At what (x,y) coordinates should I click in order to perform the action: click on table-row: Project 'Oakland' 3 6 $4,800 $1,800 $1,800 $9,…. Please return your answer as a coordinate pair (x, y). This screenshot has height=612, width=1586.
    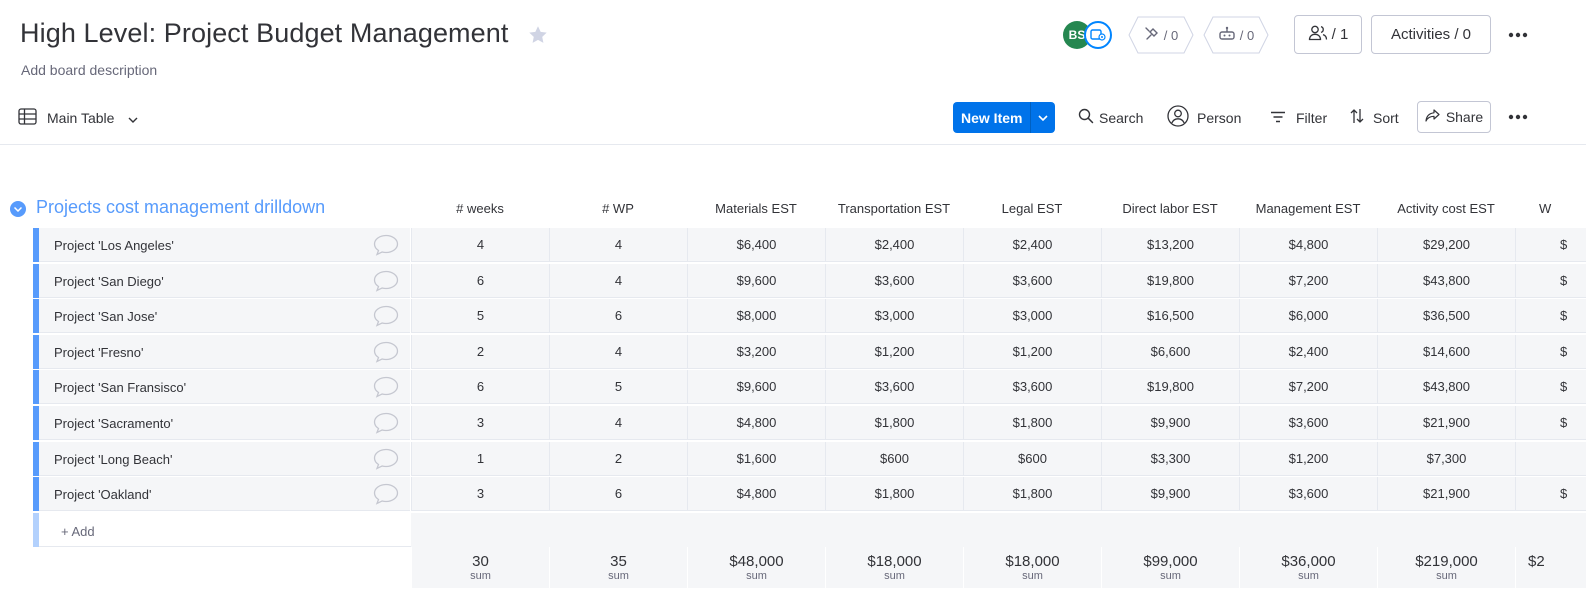
    Looking at the image, I should click on (809, 494).